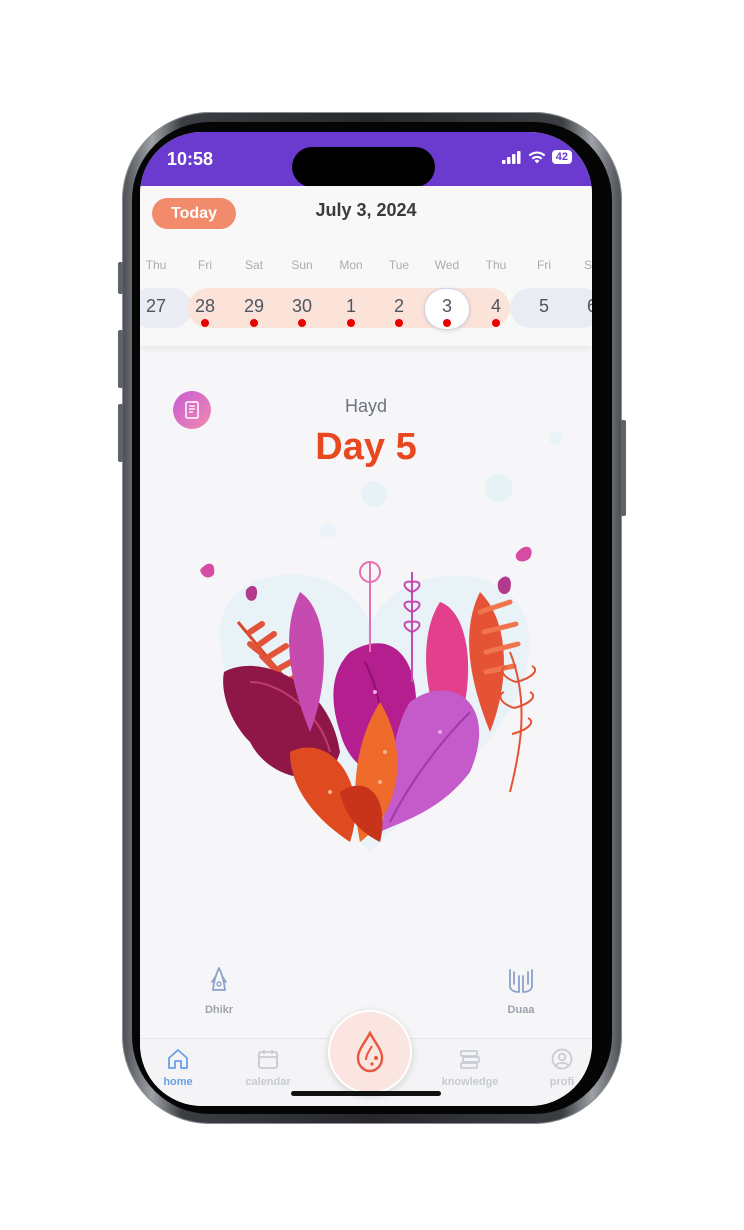 The height and width of the screenshot is (1230, 744). What do you see at coordinates (363, 167) in the screenshot?
I see `dynamic-island` at bounding box center [363, 167].